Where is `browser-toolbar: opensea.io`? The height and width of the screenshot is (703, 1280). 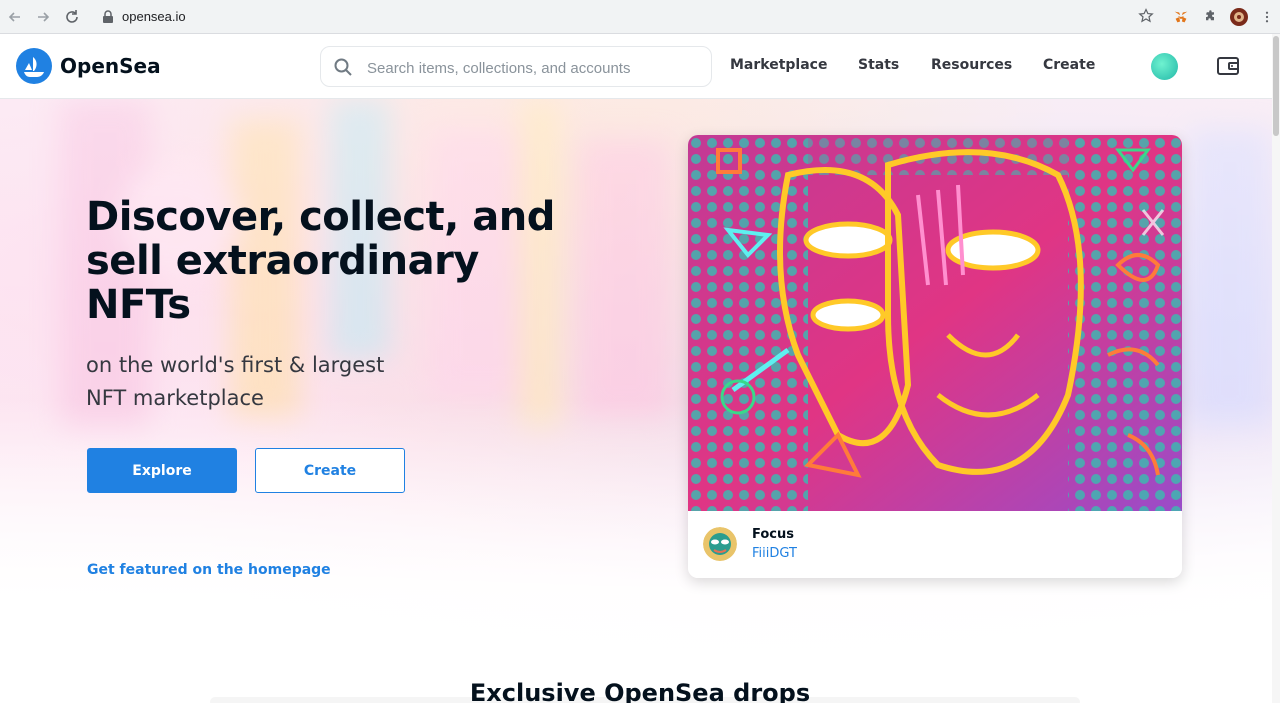
browser-toolbar: opensea.io is located at coordinates (640, 17).